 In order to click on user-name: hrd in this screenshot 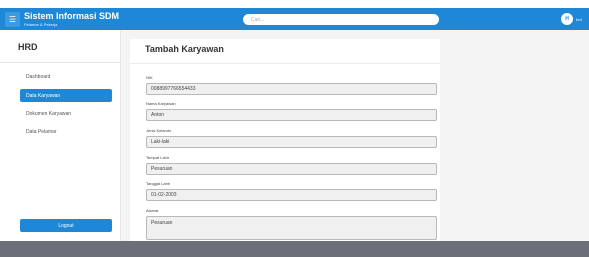, I will do `click(579, 19)`.